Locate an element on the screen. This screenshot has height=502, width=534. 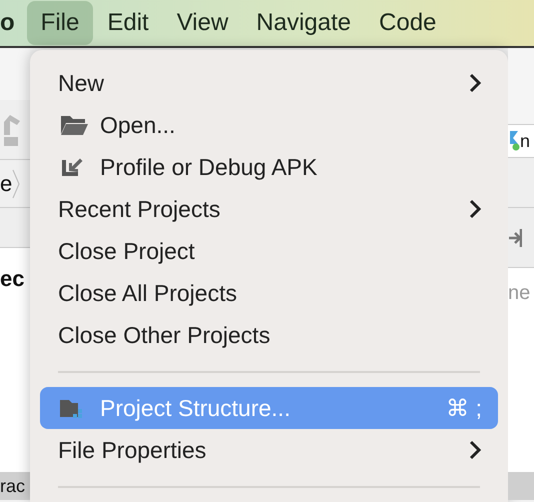
status-text: rac is located at coordinates (13, 486).